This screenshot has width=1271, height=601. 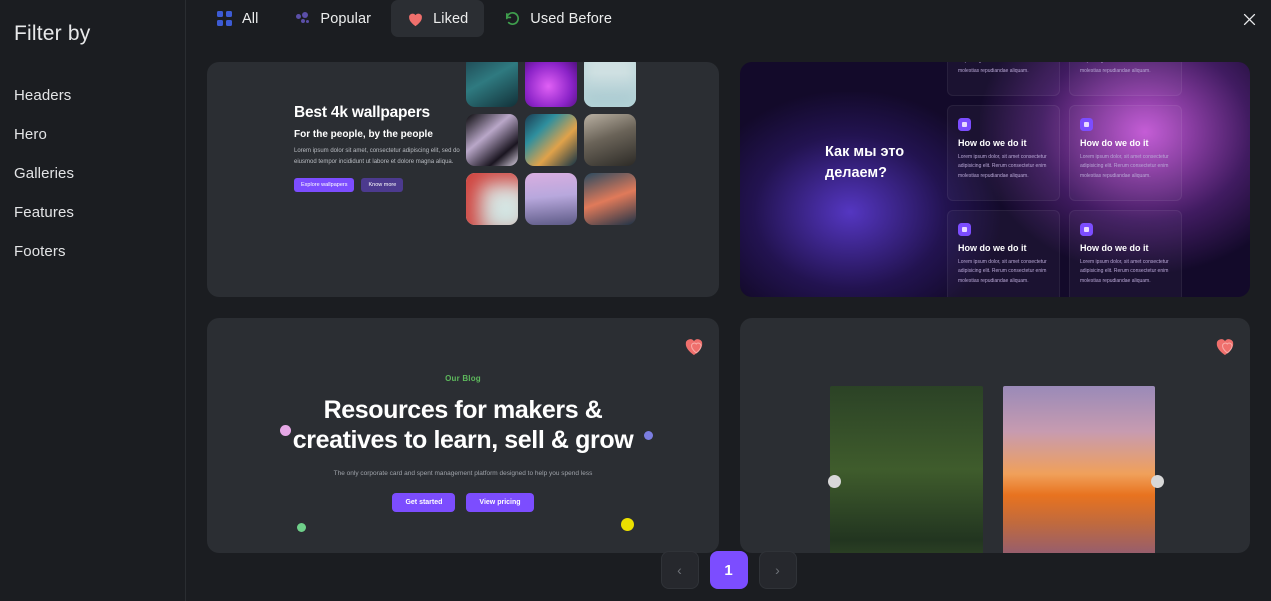 What do you see at coordinates (1079, 469) in the screenshot?
I see `gallery-image-beach-sunset` at bounding box center [1079, 469].